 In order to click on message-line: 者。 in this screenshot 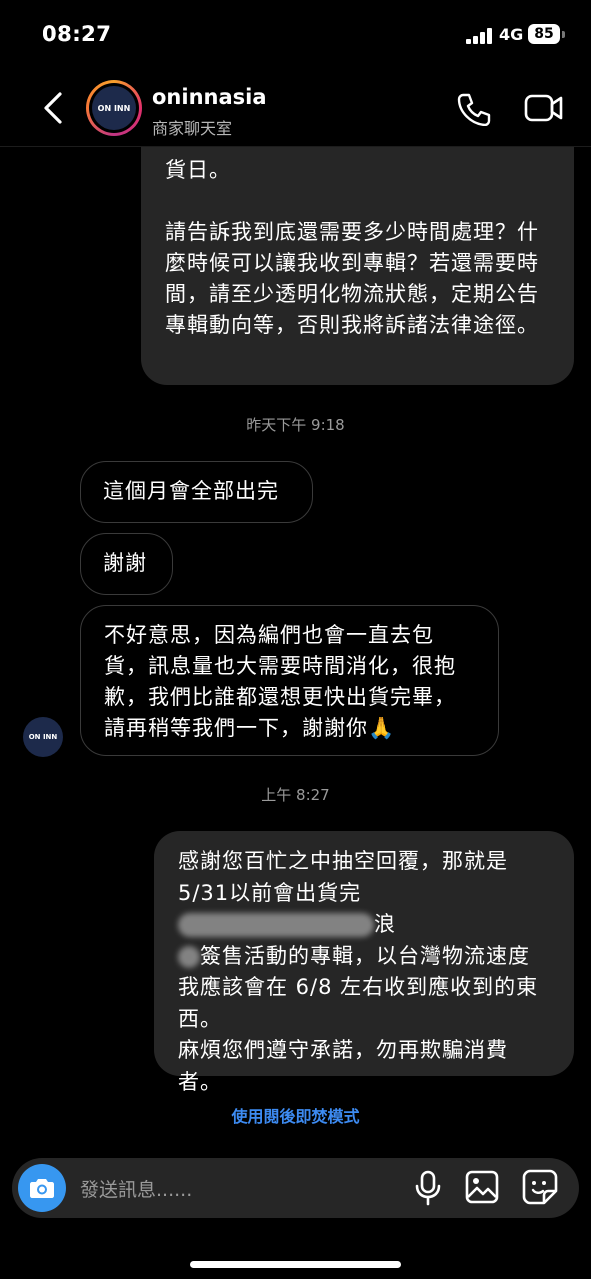, I will do `click(200, 1081)`.